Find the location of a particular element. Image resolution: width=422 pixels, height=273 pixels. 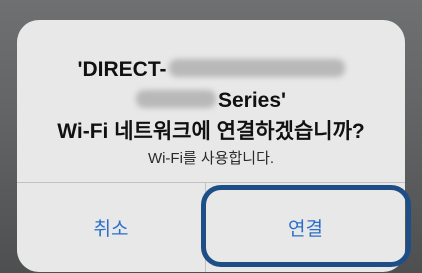

dialog-message: Wi-Fi를 사용합니다. is located at coordinates (211, 158).